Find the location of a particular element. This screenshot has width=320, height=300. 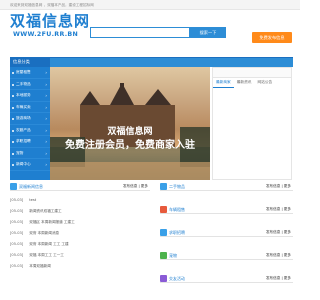

logo-url: WWW.2FU.RR.BN is located at coordinates (46, 34).